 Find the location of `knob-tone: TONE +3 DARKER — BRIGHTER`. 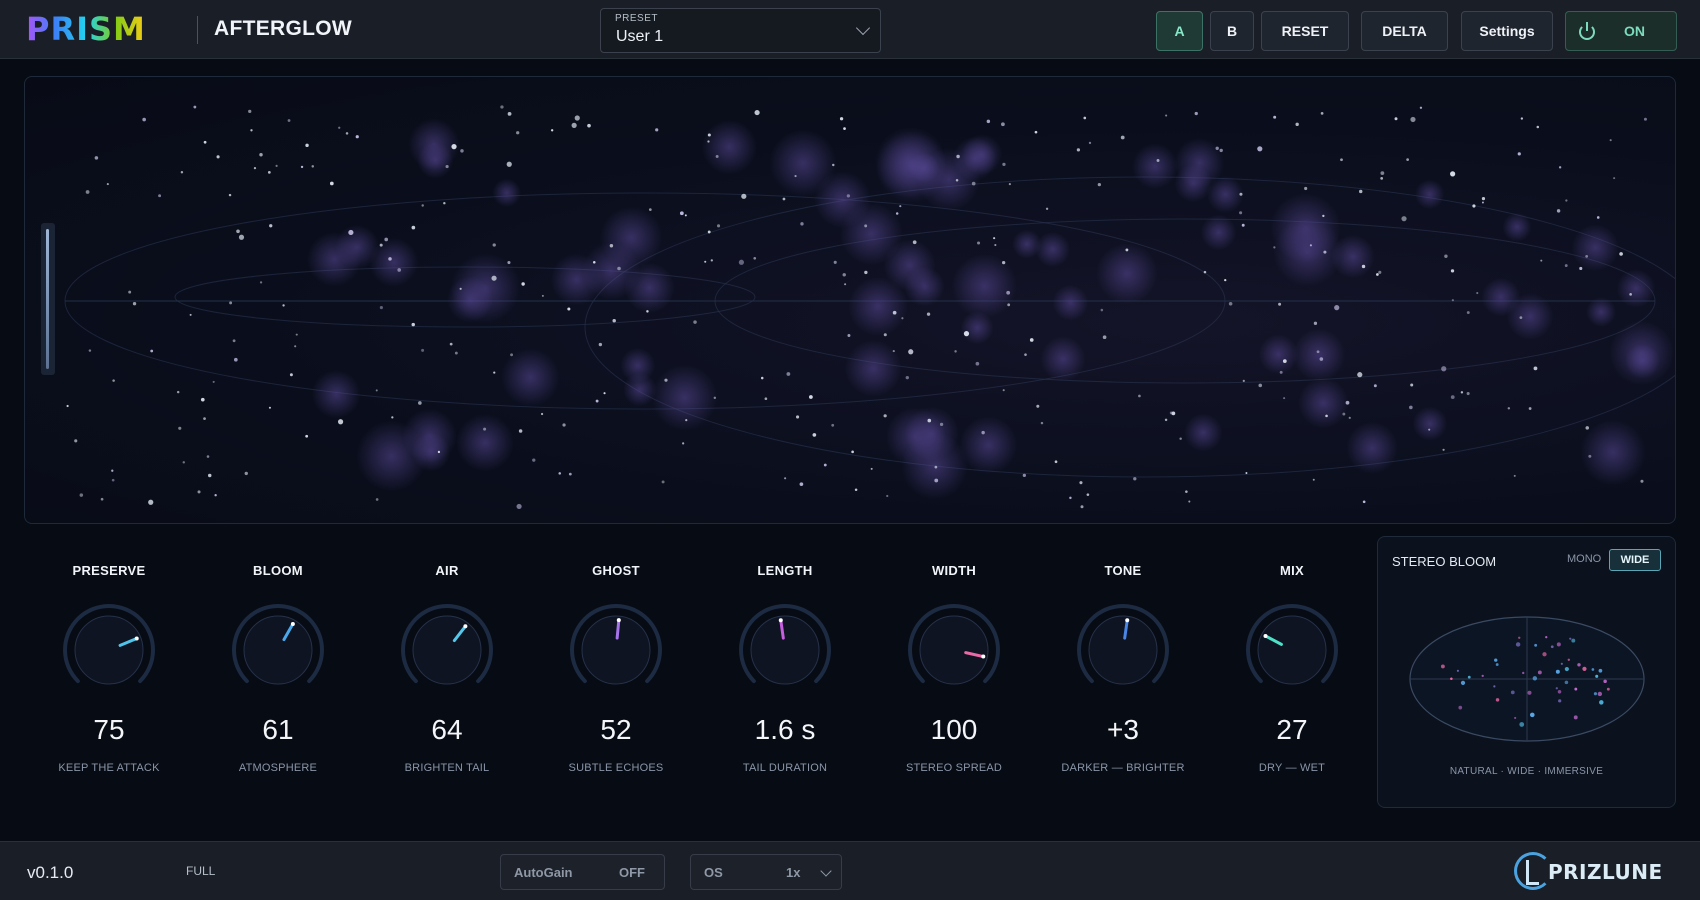

knob-tone: TONE +3 DARKER — BRIGHTER is located at coordinates (1123, 670).